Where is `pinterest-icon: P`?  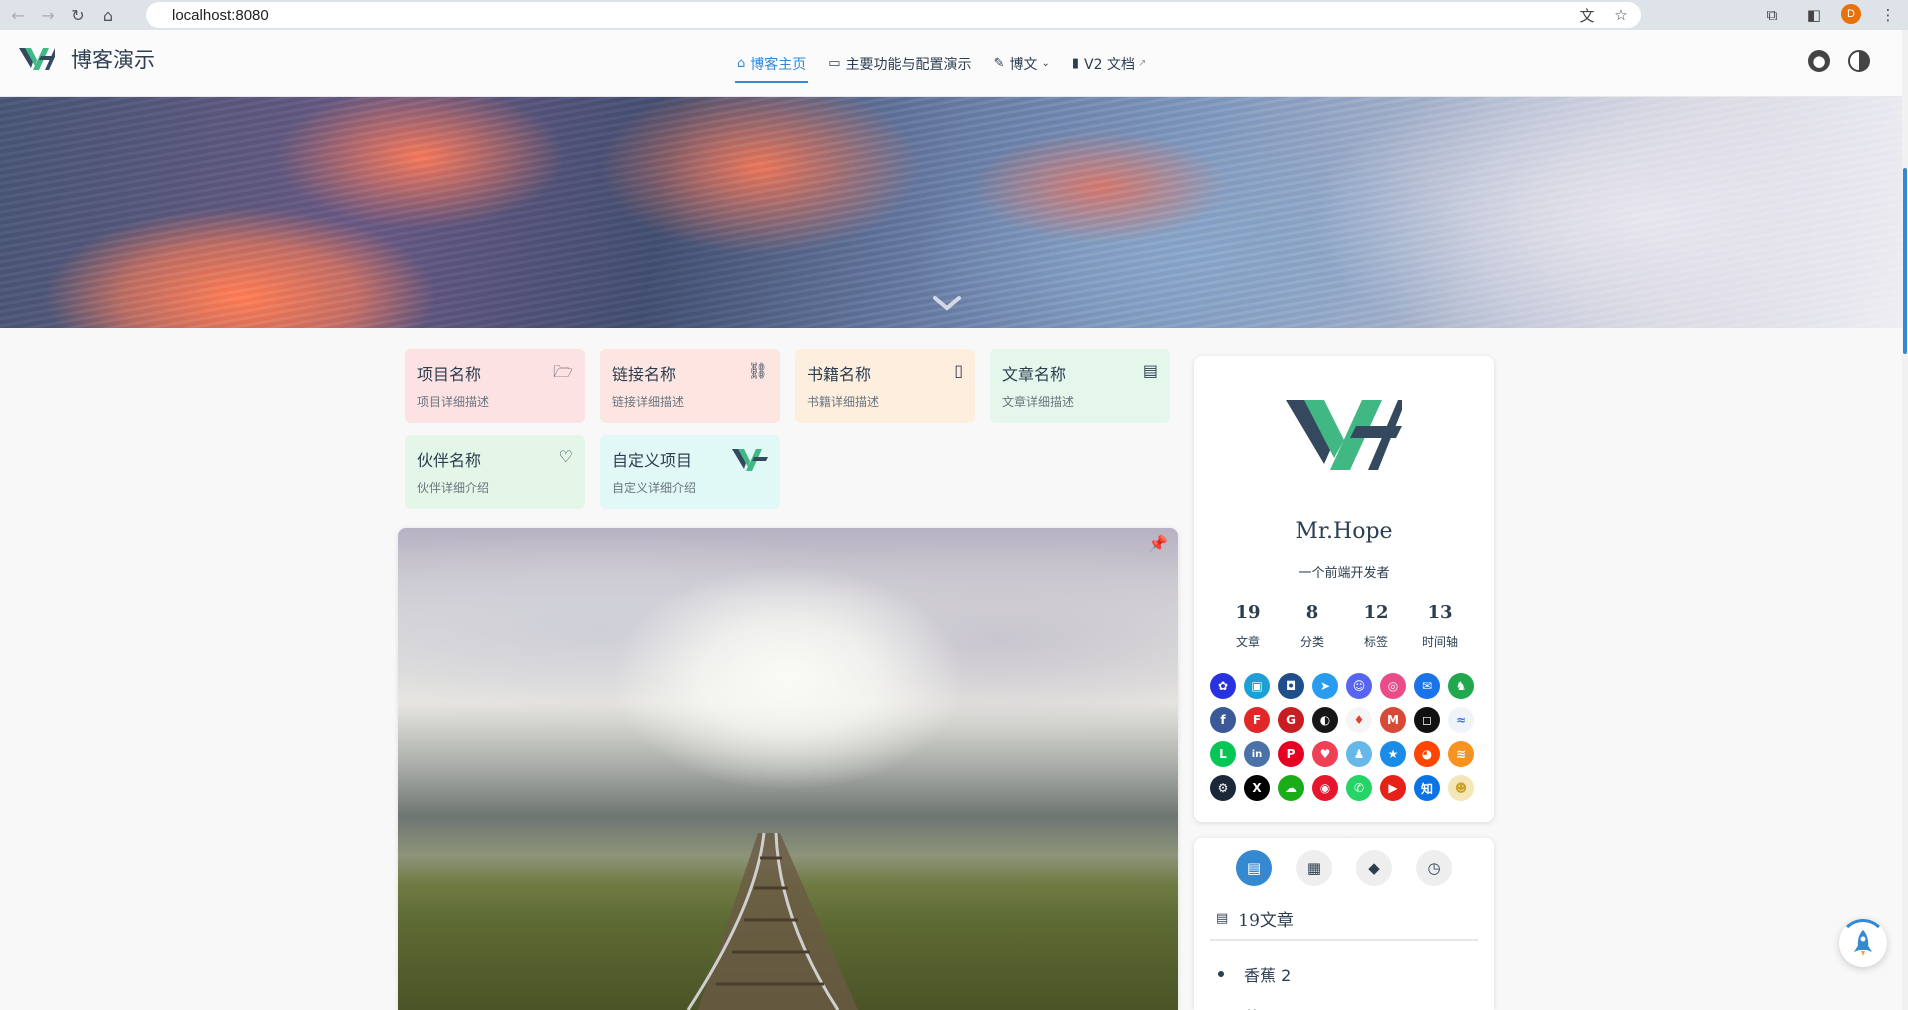 pinterest-icon: P is located at coordinates (1291, 754).